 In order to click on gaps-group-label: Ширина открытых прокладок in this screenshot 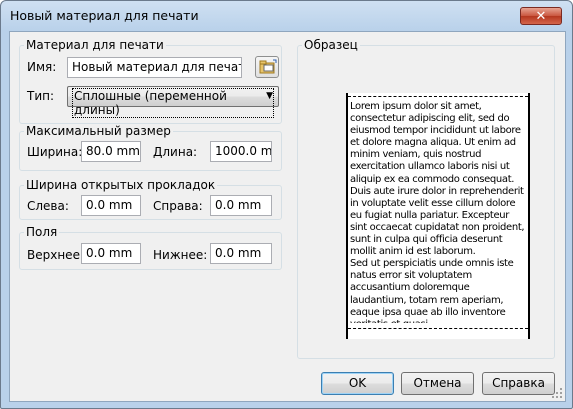, I will do `click(121, 185)`.